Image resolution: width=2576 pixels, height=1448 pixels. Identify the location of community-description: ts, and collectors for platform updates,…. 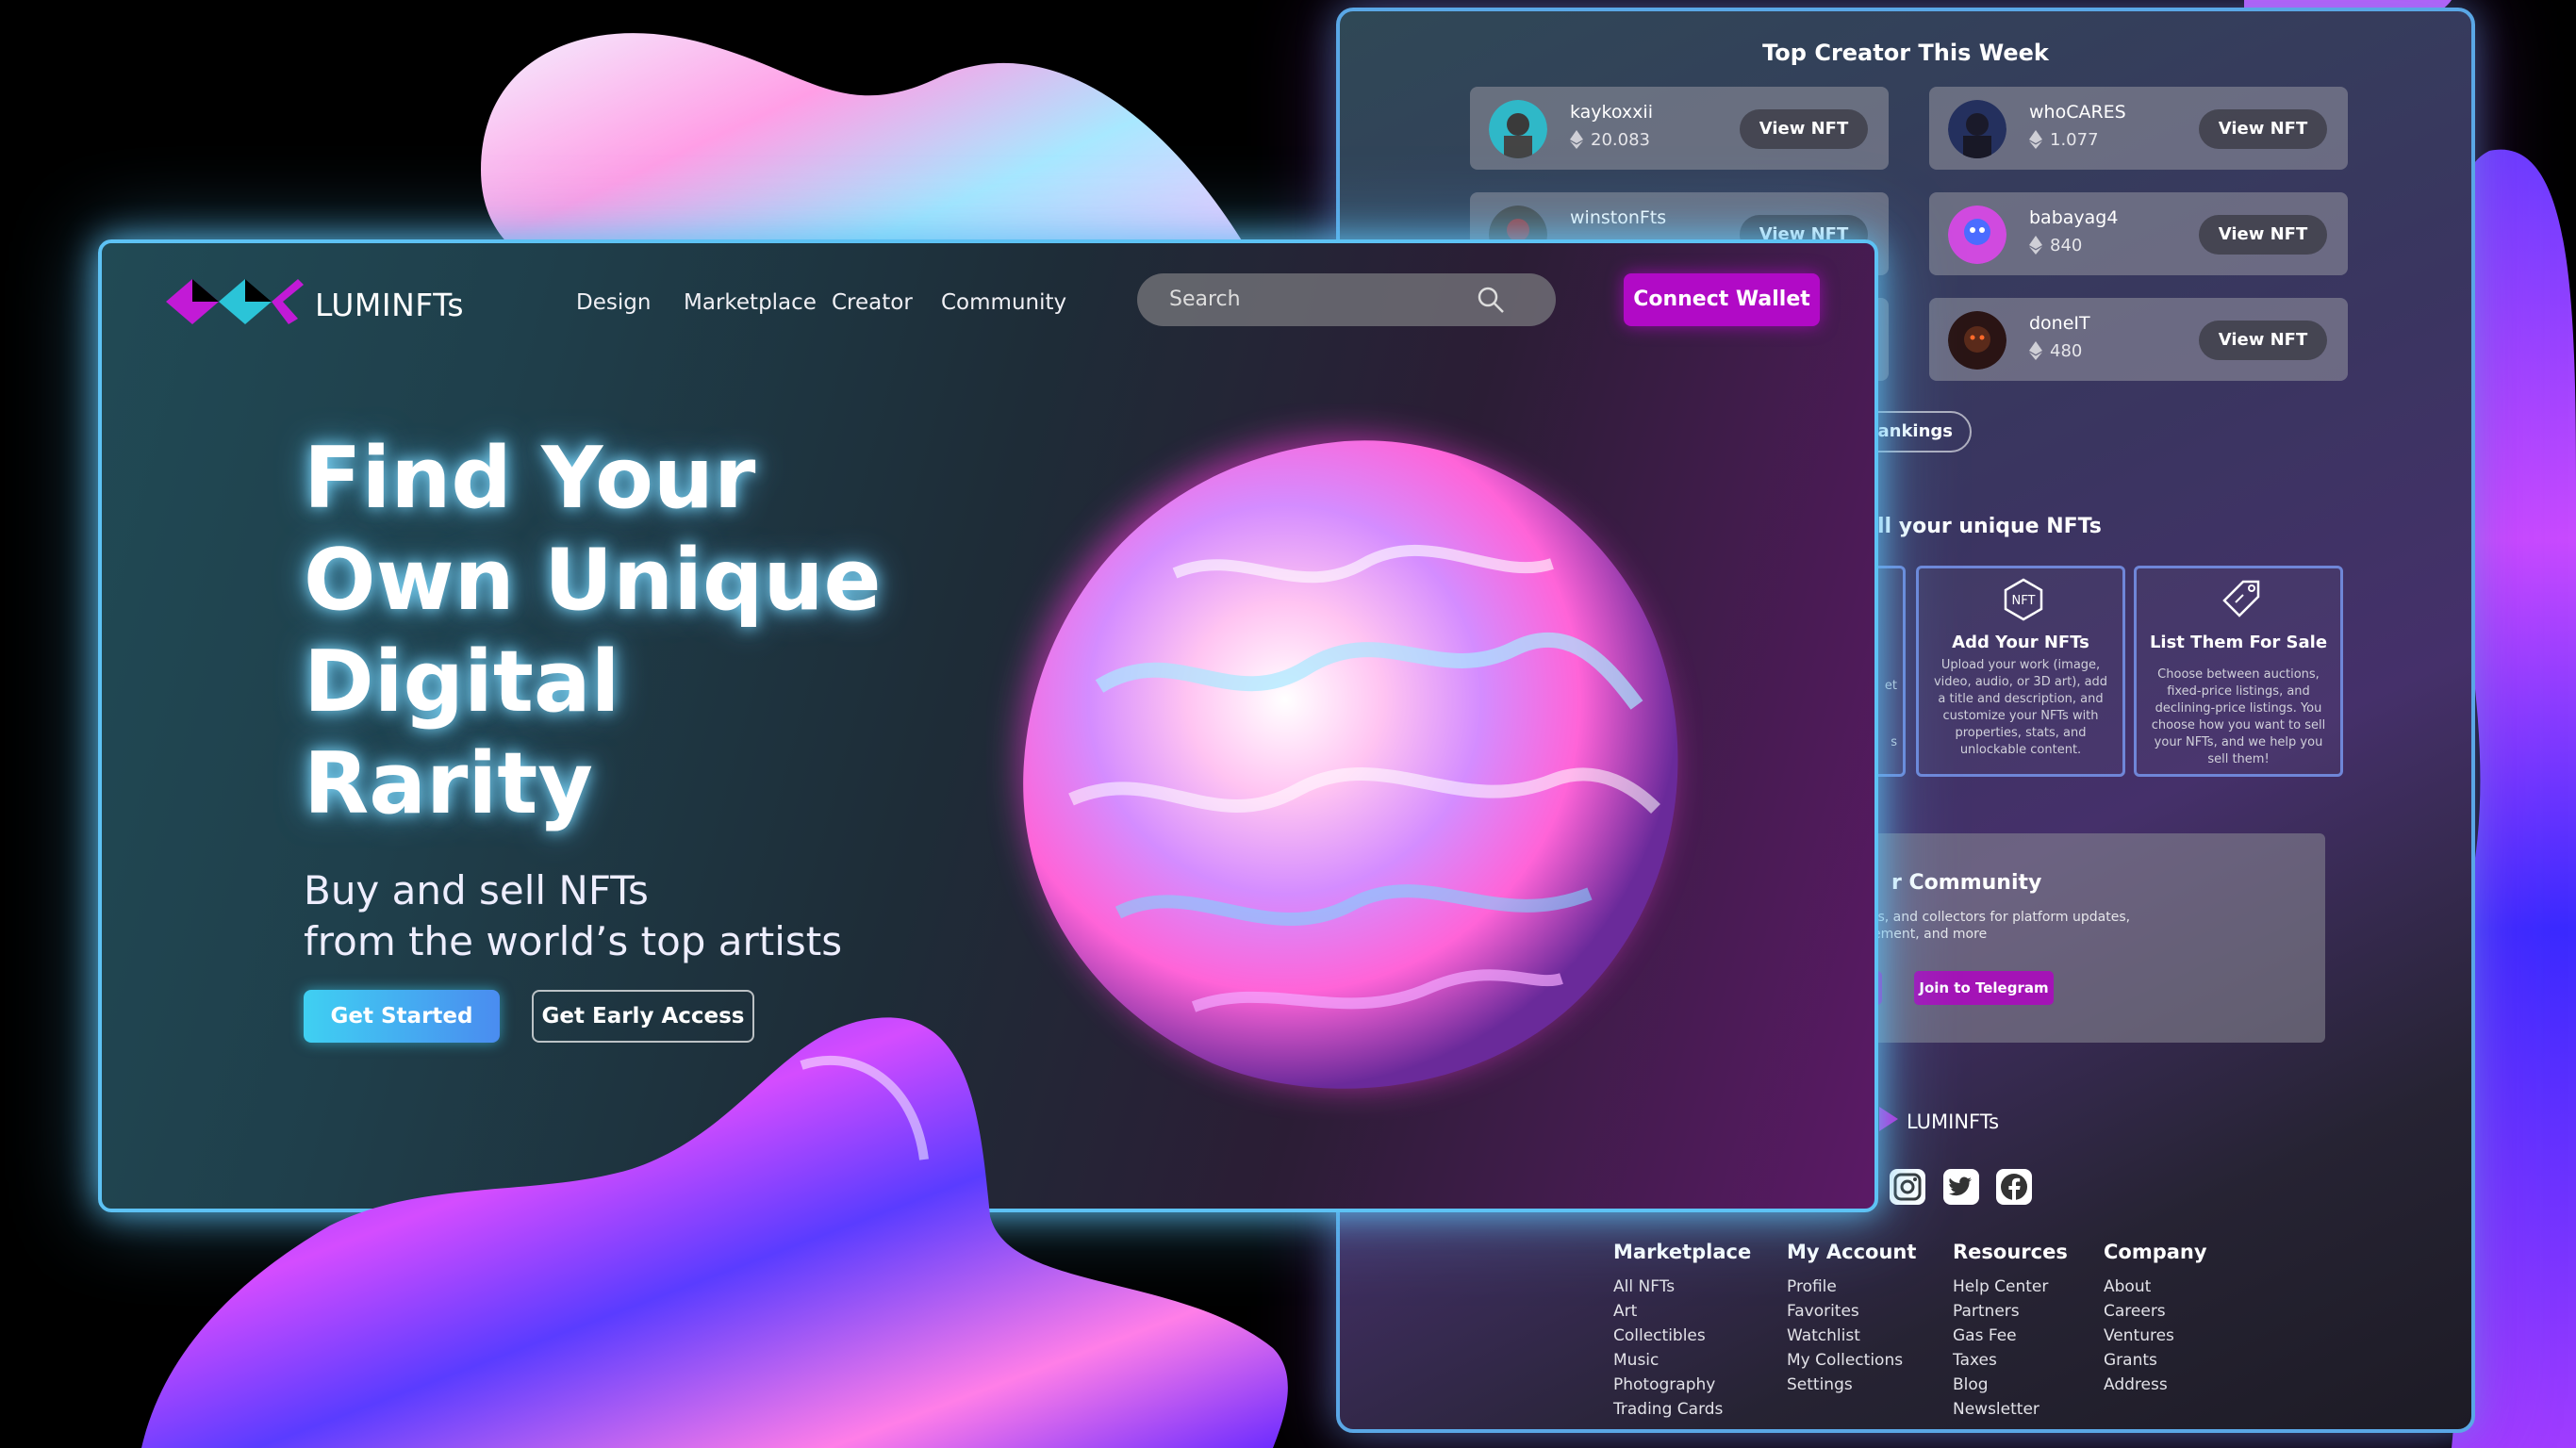
(2002, 926).